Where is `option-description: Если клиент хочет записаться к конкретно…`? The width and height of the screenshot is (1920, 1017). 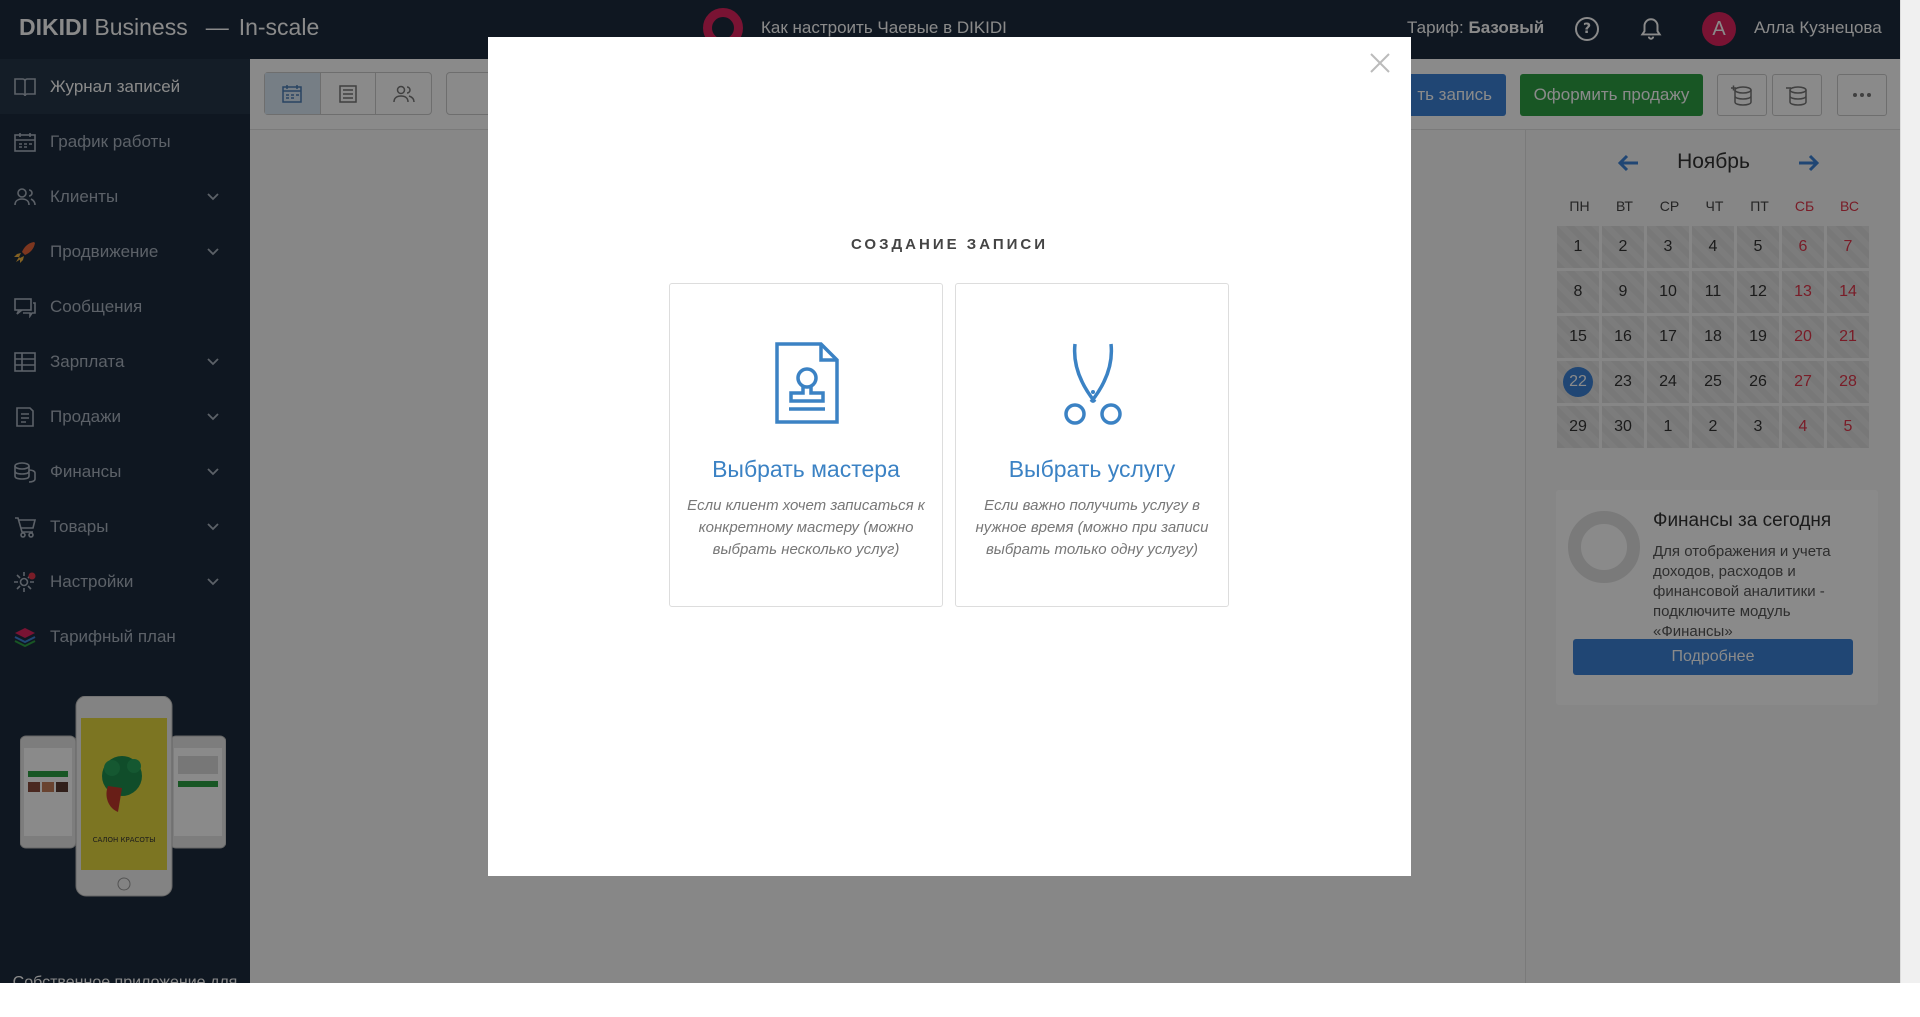 option-description: Если клиент хочет записаться к конкретно… is located at coordinates (806, 527).